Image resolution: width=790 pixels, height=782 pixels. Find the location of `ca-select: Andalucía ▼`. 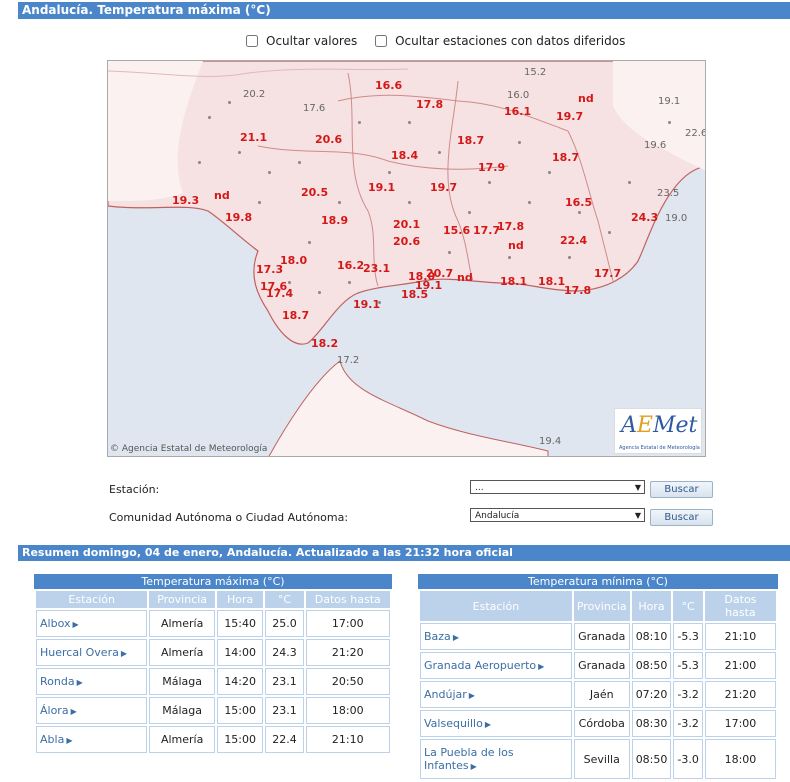

ca-select: Andalucía ▼ is located at coordinates (557, 515).